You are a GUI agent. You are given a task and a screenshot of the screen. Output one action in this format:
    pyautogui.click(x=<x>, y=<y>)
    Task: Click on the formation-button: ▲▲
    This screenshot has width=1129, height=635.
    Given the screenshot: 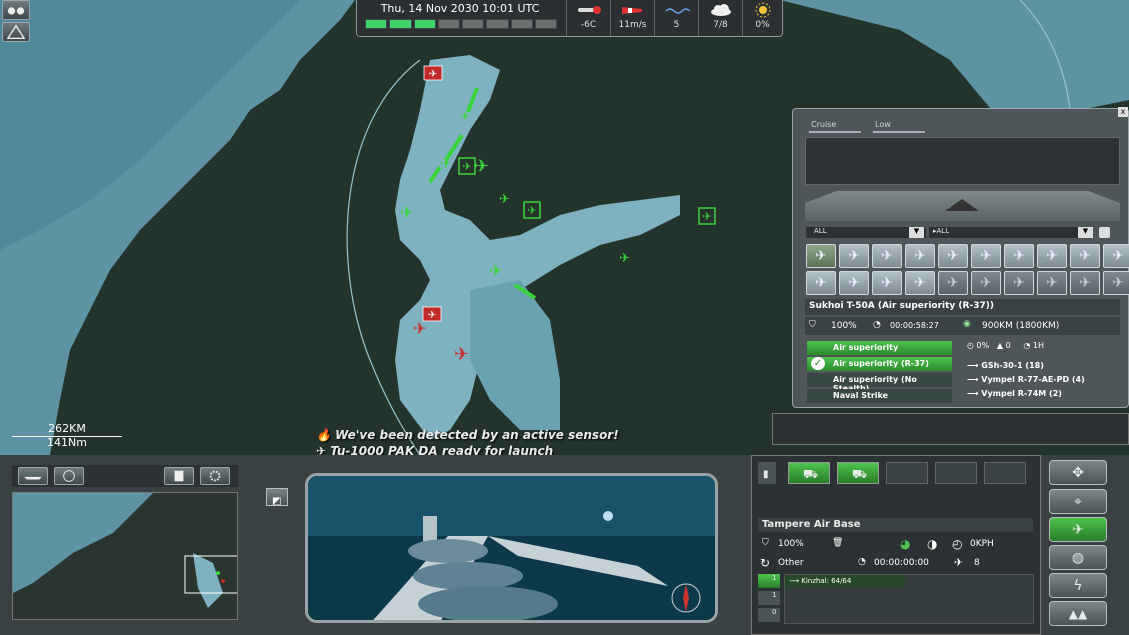 What is the action you would take?
    pyautogui.click(x=1078, y=613)
    